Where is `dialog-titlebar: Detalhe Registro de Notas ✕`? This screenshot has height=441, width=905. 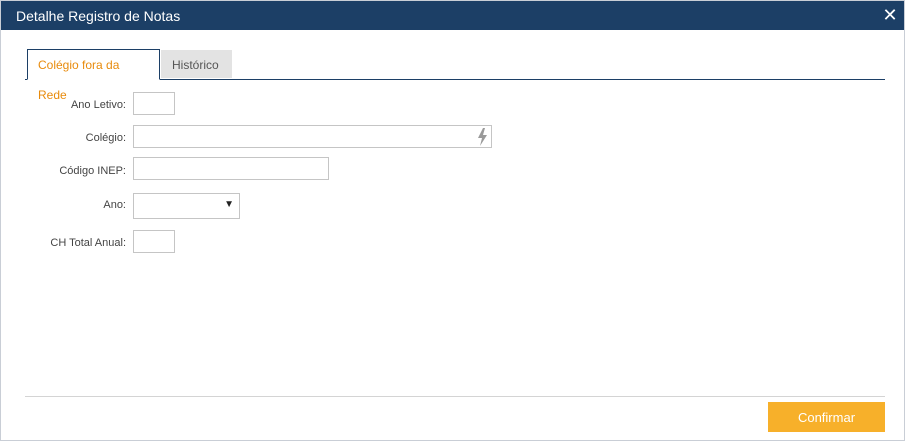
dialog-titlebar: Detalhe Registro de Notas ✕ is located at coordinates (452, 15).